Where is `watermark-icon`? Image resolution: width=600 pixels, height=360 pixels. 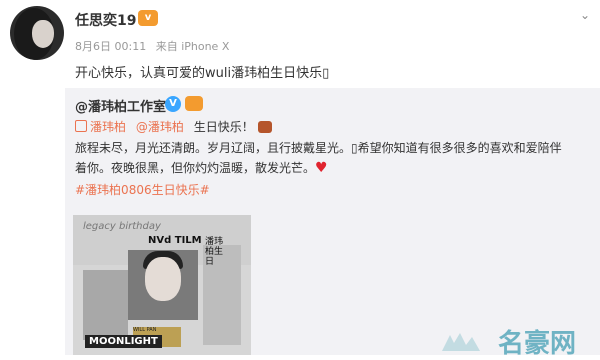
watermark-icon is located at coordinates (461, 342).